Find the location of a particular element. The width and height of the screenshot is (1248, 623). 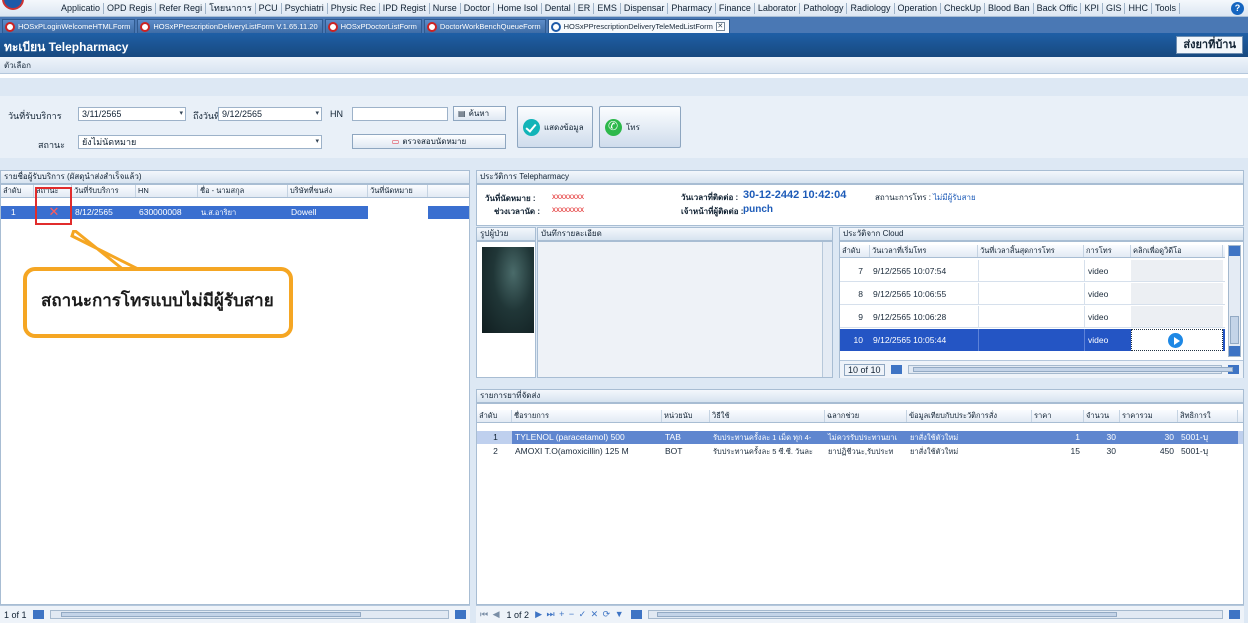

to-date-label: ถึงวันที่ is located at coordinates (206, 116).